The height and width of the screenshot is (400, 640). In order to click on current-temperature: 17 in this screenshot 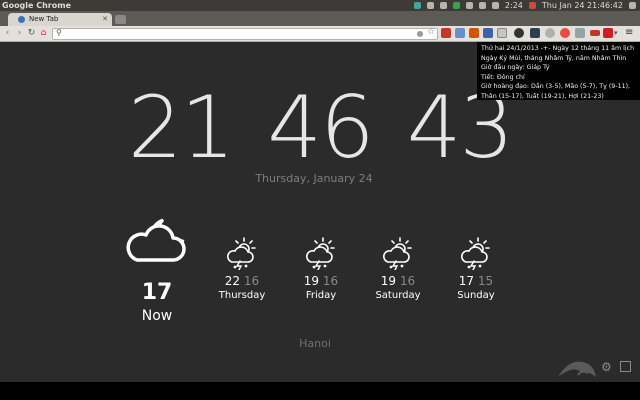, I will do `click(157, 292)`.